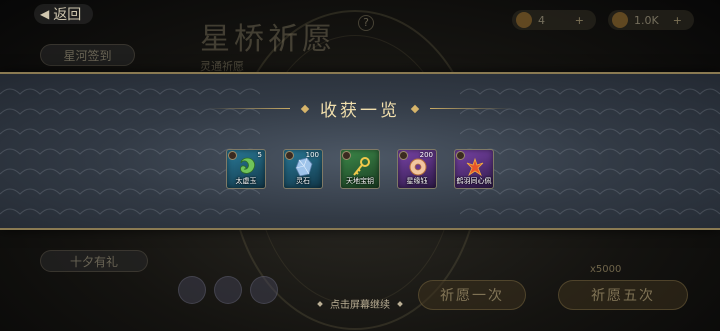 This screenshot has width=720, height=331. What do you see at coordinates (606, 269) in the screenshot?
I see `draw-price: x5000` at bounding box center [606, 269].